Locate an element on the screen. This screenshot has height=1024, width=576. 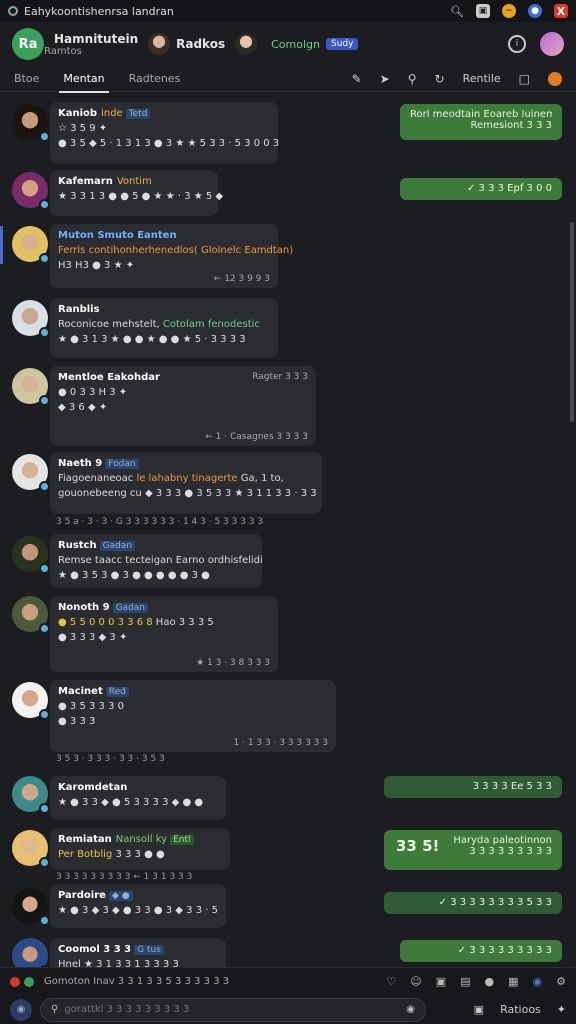
contact-icon: ● is located at coordinates (490, 981).